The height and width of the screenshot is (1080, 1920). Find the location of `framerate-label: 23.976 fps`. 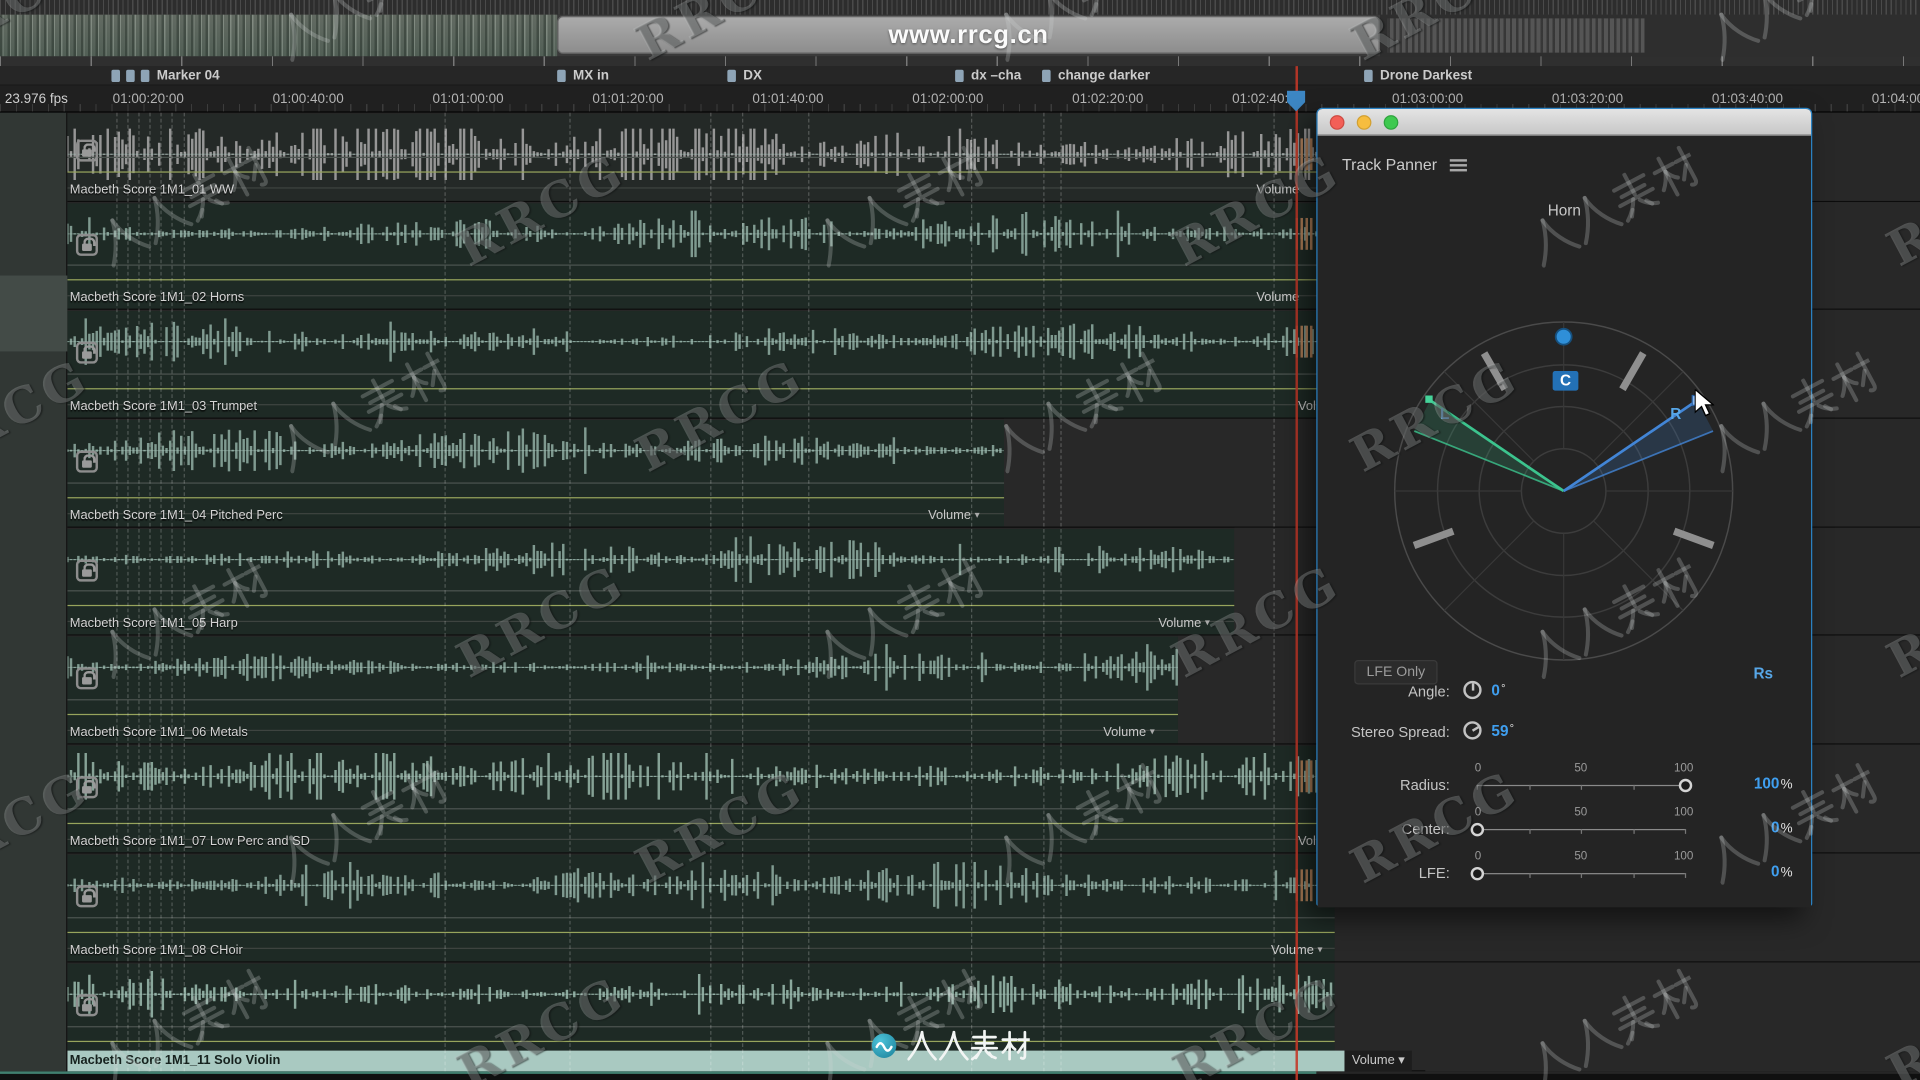

framerate-label: 23.976 fps is located at coordinates (36, 99).